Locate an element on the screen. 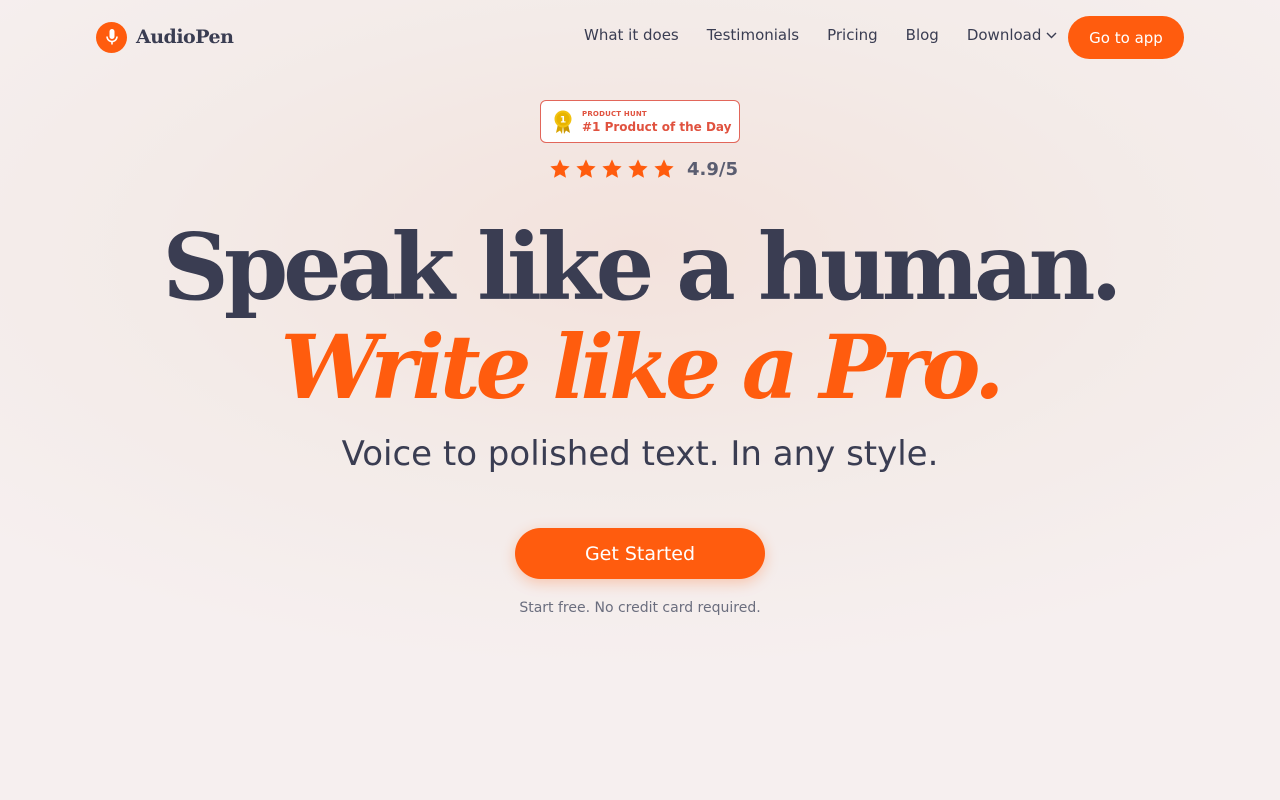 The width and height of the screenshot is (1280, 800). download-label: Download is located at coordinates (1004, 35).